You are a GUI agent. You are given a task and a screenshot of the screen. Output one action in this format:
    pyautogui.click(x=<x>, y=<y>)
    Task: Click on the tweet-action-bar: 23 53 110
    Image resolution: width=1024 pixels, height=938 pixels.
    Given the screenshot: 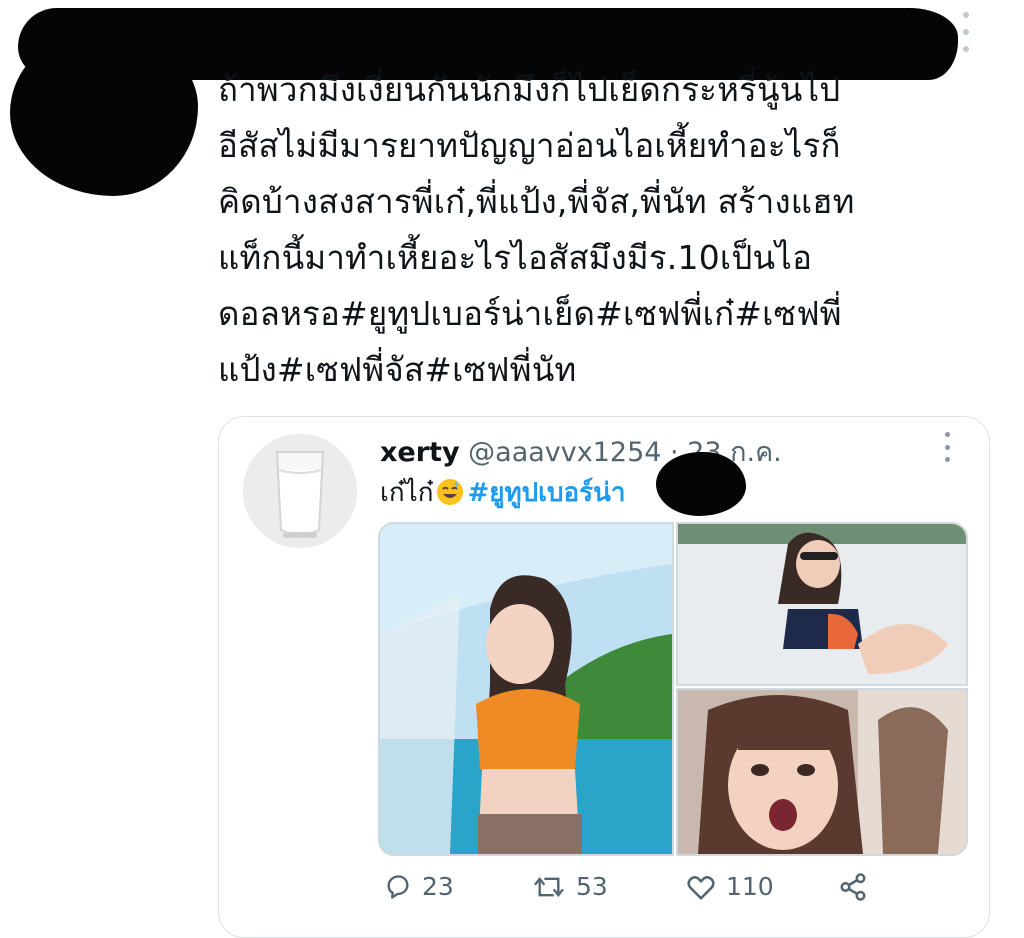 What is the action you would take?
    pyautogui.click(x=640, y=892)
    